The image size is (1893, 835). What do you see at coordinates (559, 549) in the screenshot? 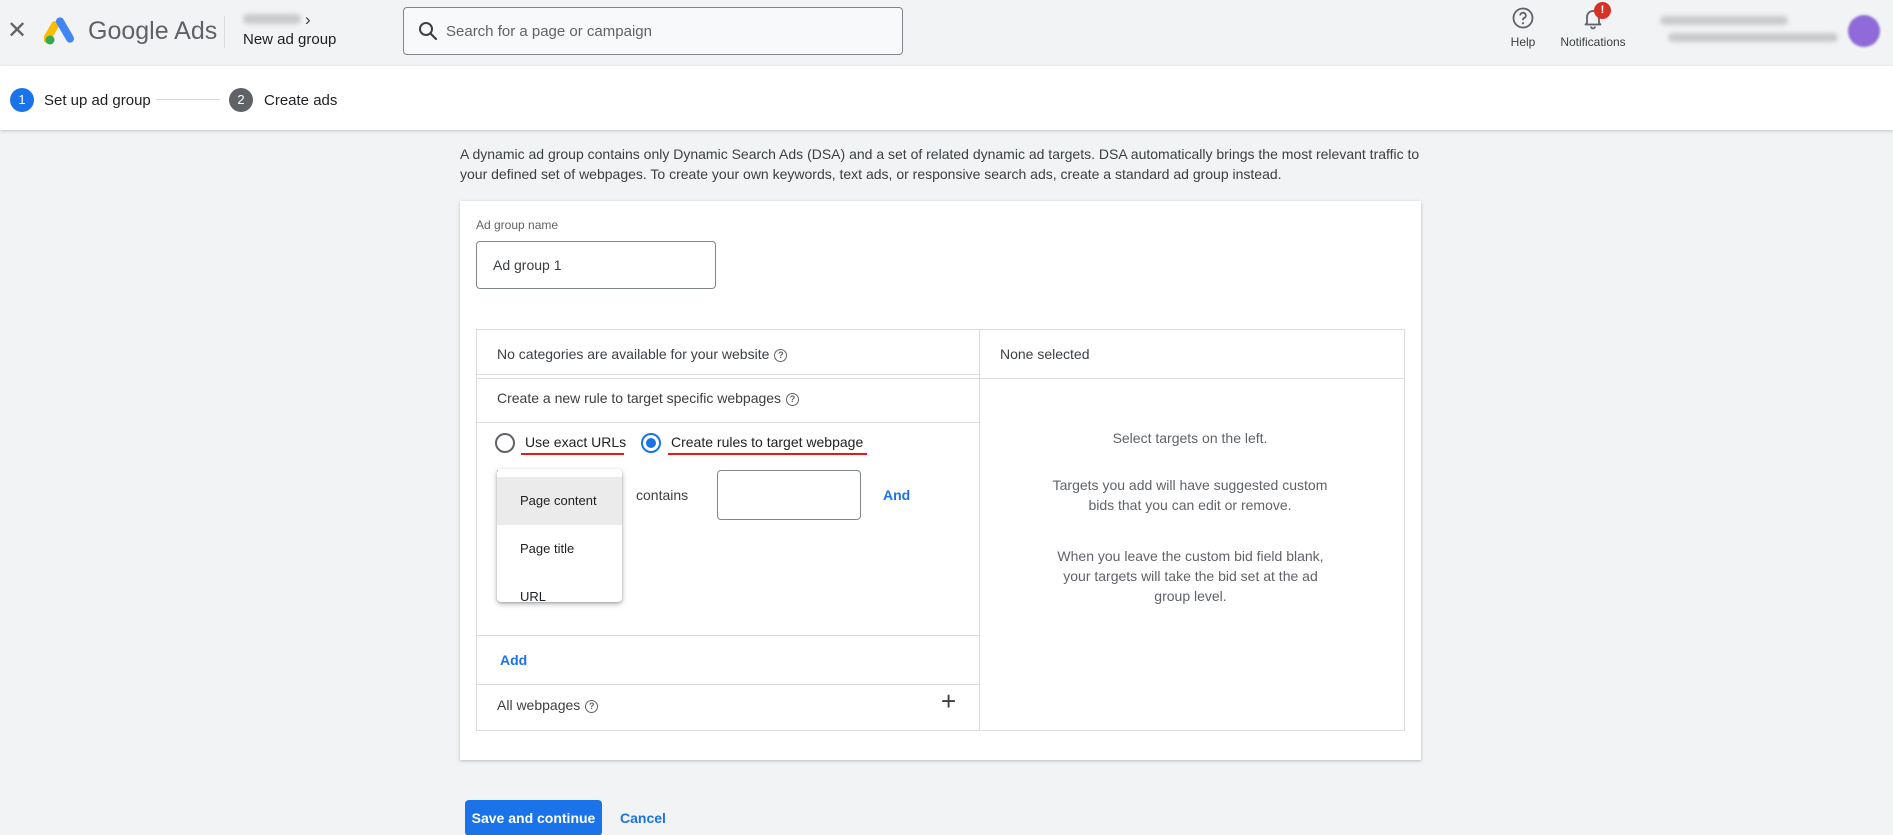
I see `dropdown-option-page-title: Page title` at bounding box center [559, 549].